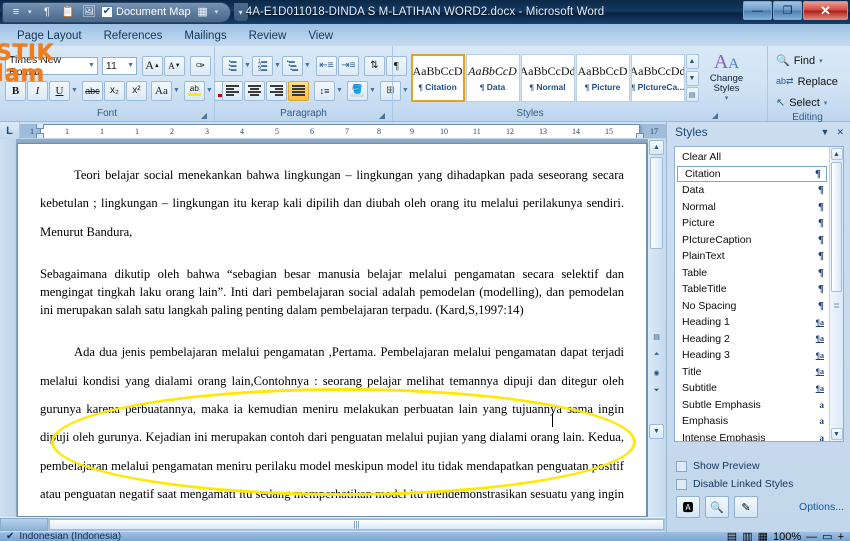 Image resolution: width=850 pixels, height=541 pixels. I want to click on styles-list-item-heading-3: Heading 3 ¶a, so click(752, 355).